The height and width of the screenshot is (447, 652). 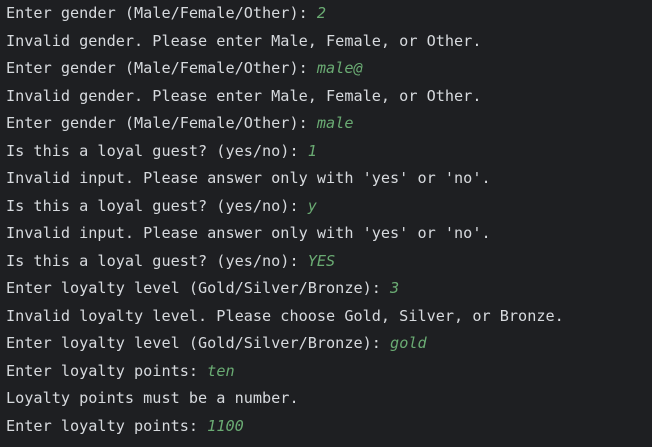 I want to click on console-line: Is this a loyal guest? (yes/no): y, so click(x=329, y=207).